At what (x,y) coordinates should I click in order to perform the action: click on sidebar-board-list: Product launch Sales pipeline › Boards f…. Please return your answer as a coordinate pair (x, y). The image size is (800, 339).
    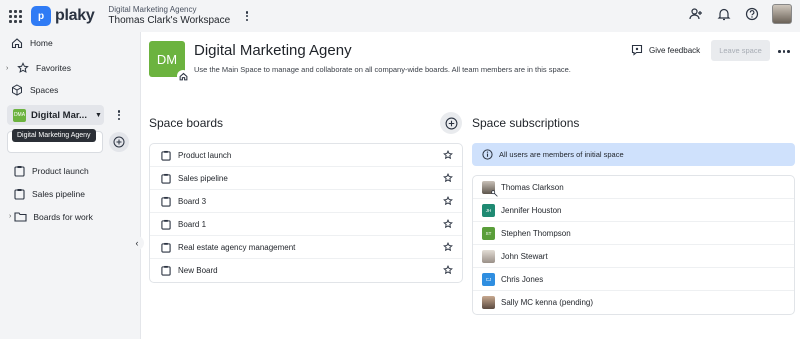
    Looking at the image, I should click on (70, 193).